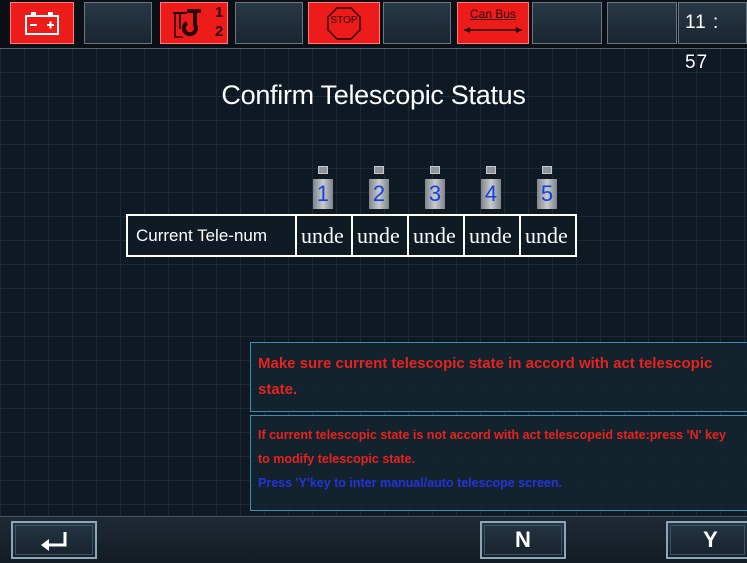 This screenshot has height=563, width=747. What do you see at coordinates (344, 20) in the screenshot?
I see `stop-label: STOP` at bounding box center [344, 20].